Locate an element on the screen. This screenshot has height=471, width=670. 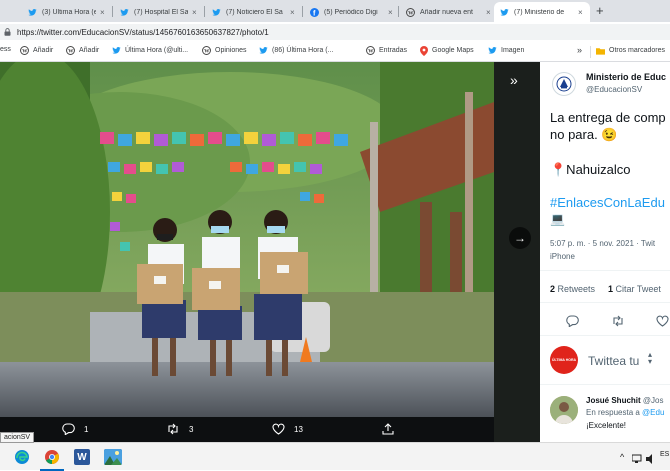
bookmark-item: W Opiniones is located at coordinates (224, 50).